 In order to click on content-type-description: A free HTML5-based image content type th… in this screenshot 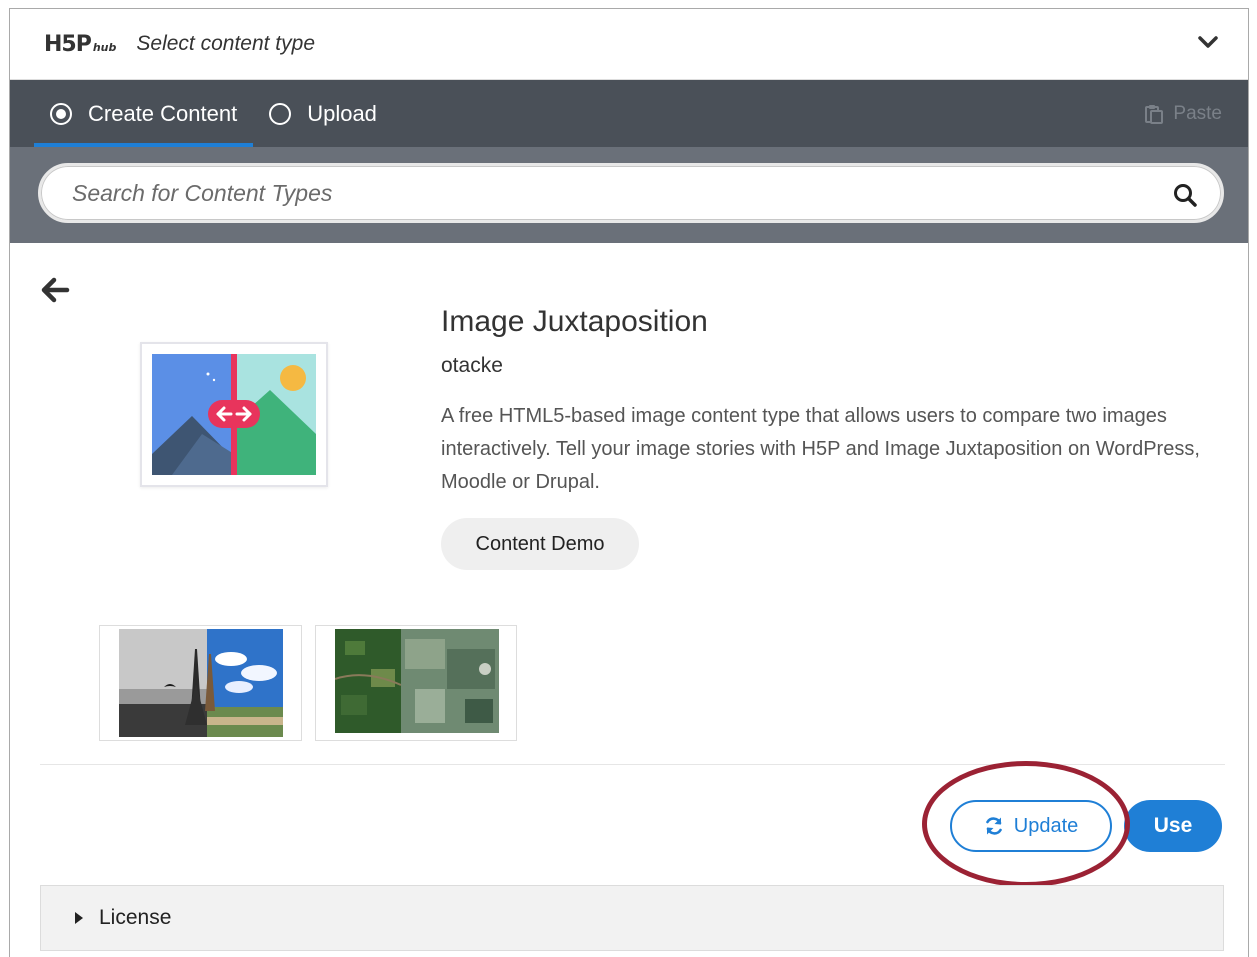, I will do `click(820, 449)`.